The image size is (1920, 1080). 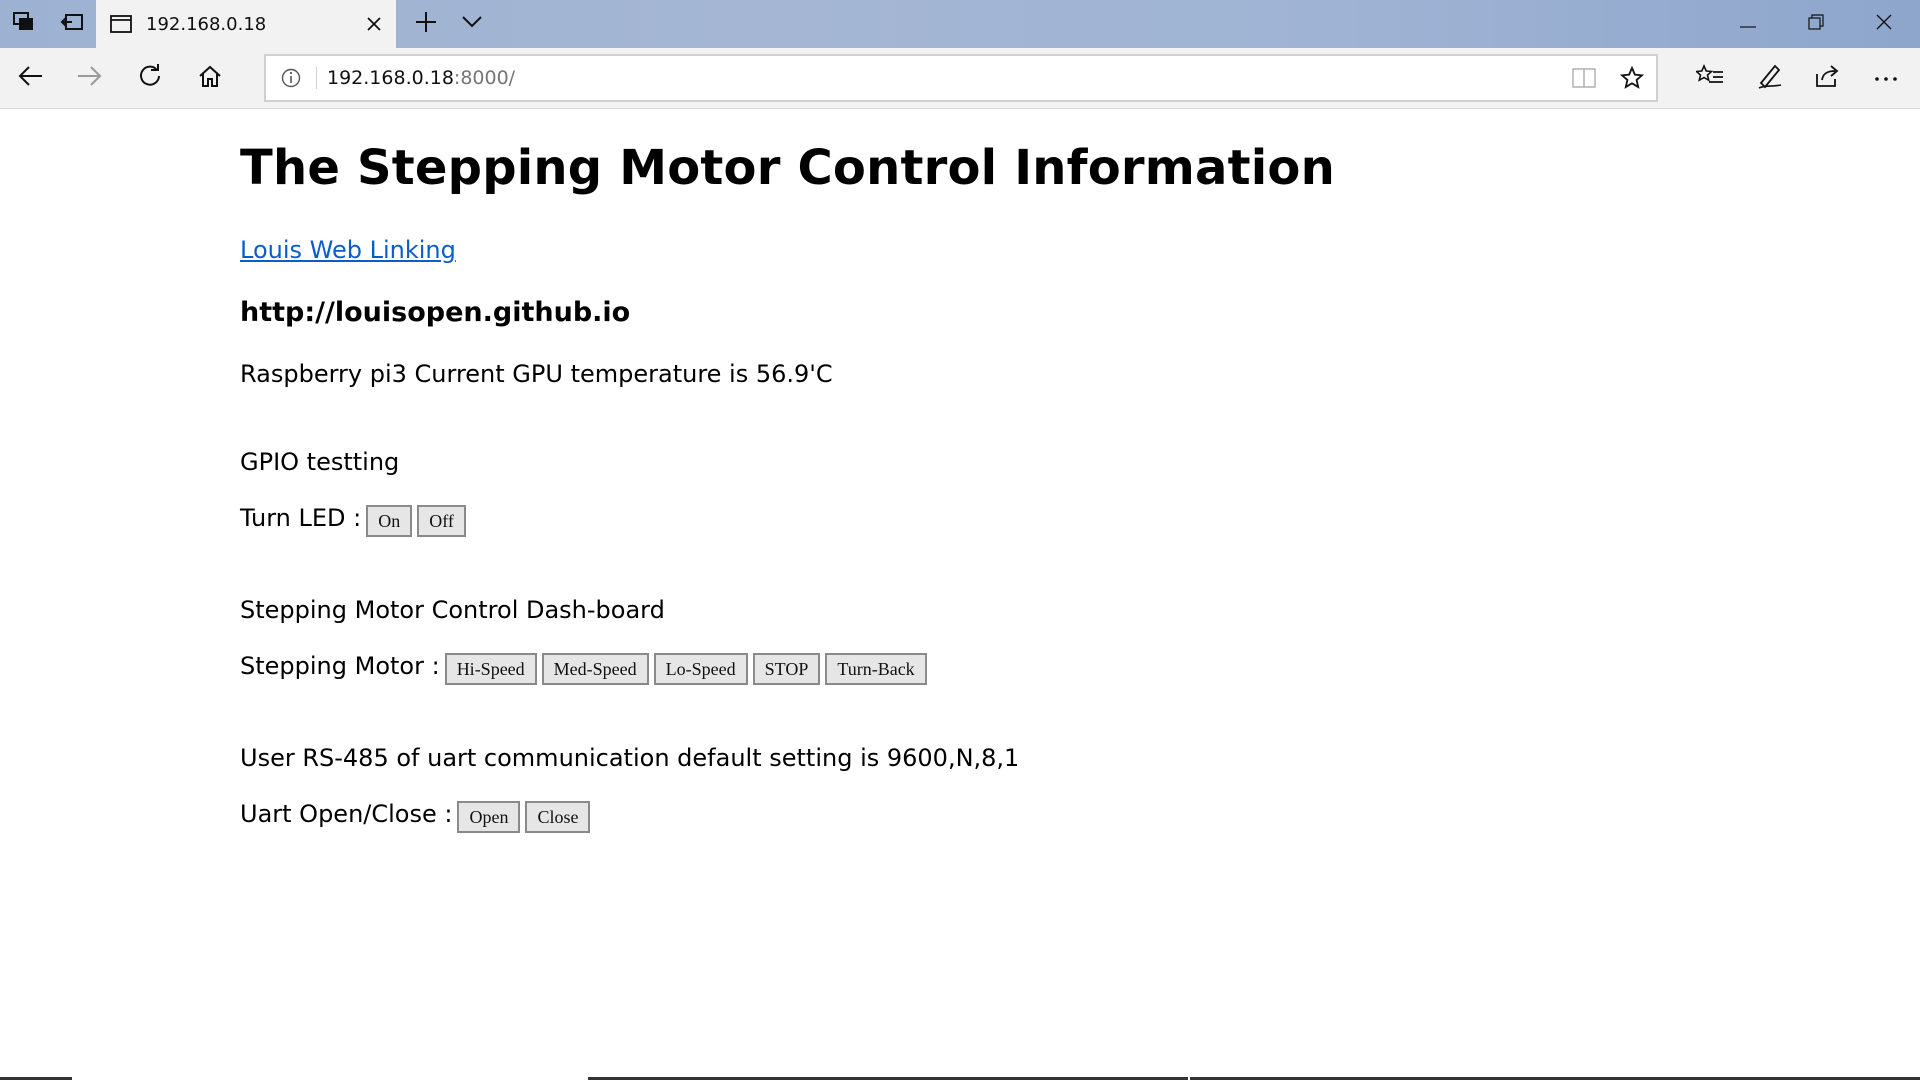 I want to click on new-tab-button, so click(x=426, y=24).